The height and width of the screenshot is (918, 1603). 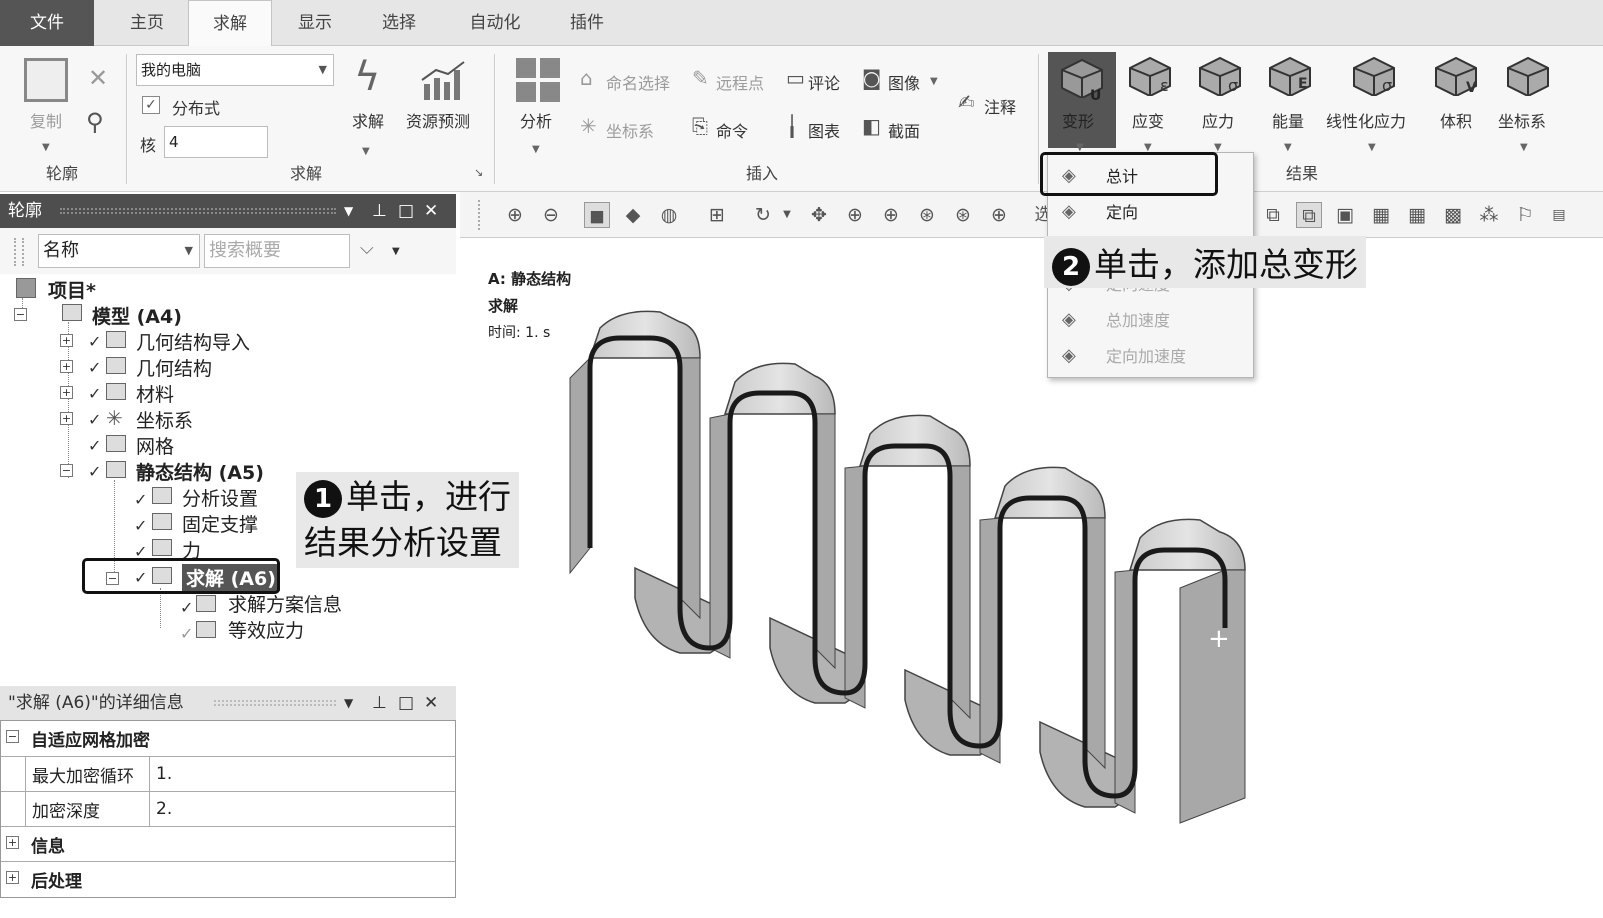 What do you see at coordinates (904, 130) in the screenshot?
I see `section-button: 截面` at bounding box center [904, 130].